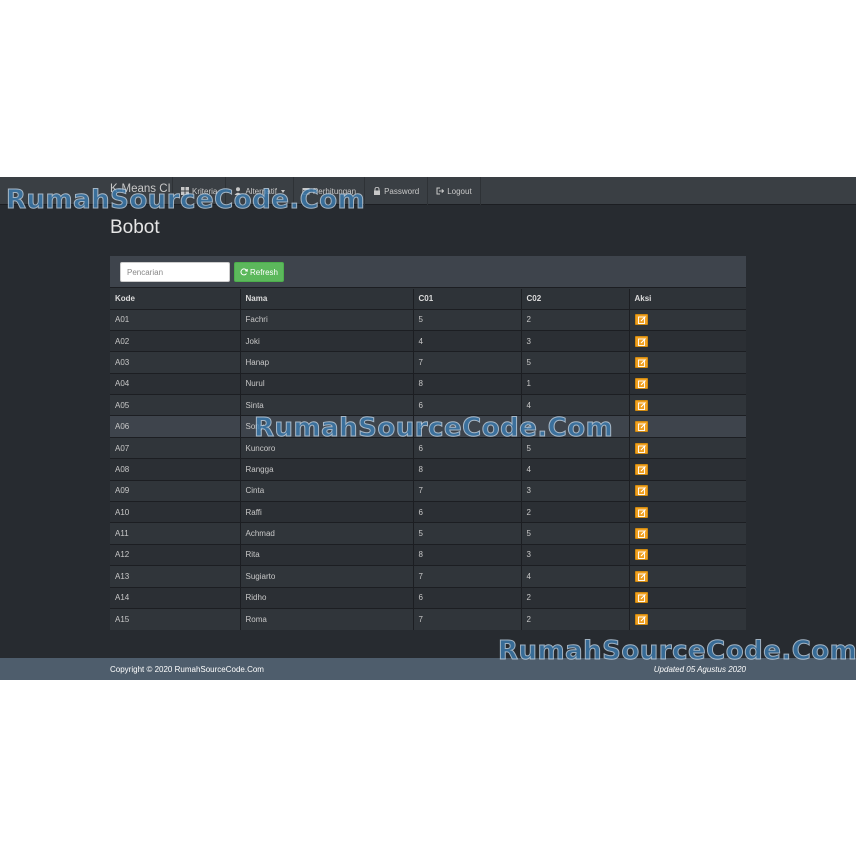 The height and width of the screenshot is (856, 856). I want to click on cell-kode: A04, so click(175, 383).